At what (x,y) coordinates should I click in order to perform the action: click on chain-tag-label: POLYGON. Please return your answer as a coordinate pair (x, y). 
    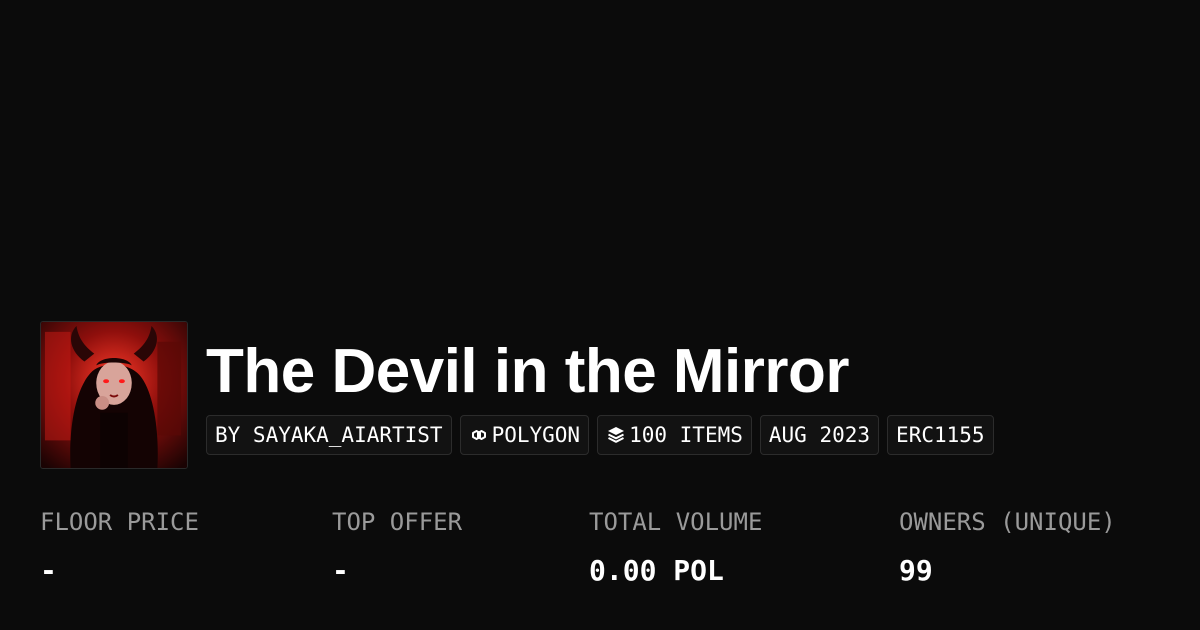
    Looking at the image, I should click on (536, 435).